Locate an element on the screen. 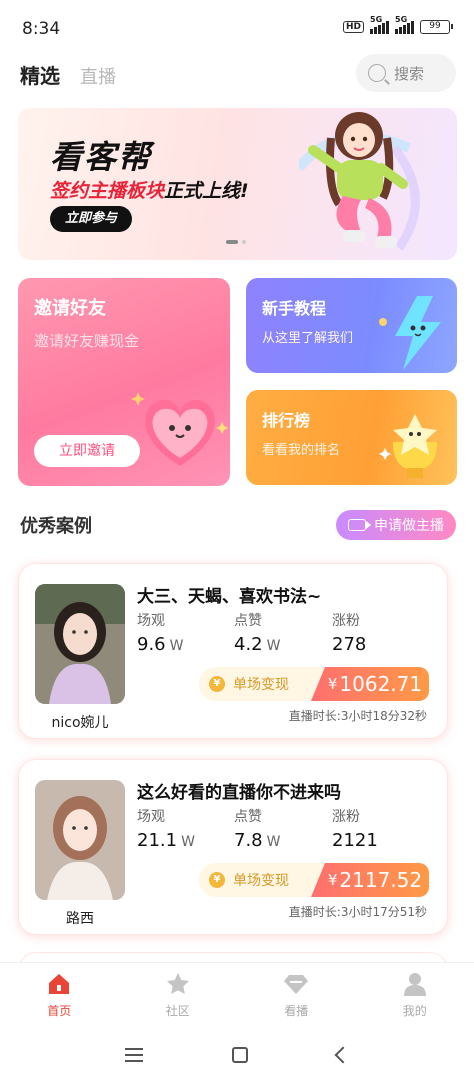  nav-home: 首页 is located at coordinates (59, 995).